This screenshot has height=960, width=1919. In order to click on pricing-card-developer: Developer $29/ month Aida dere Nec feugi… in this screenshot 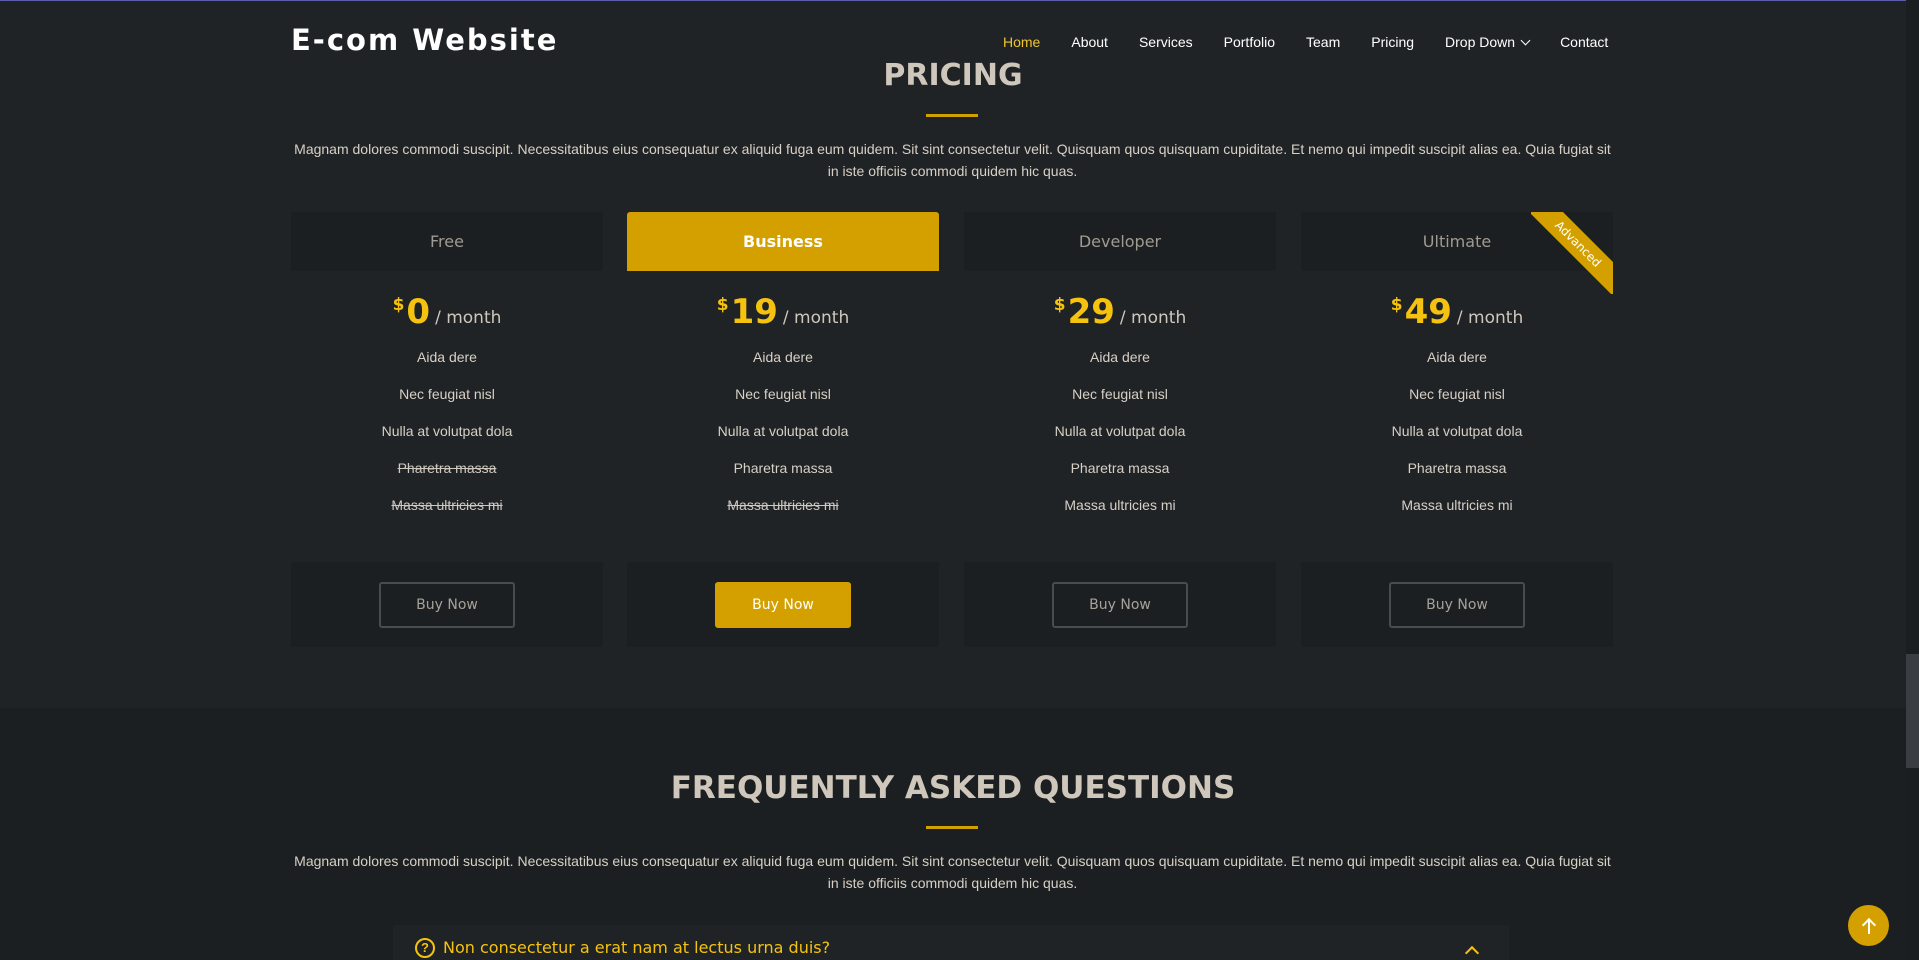, I will do `click(1120, 429)`.